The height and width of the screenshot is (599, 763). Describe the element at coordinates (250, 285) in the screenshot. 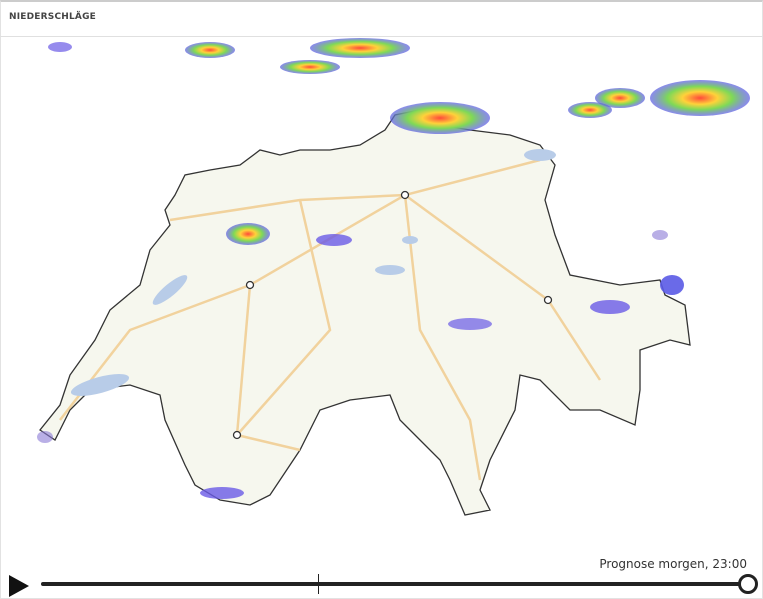

I see `city-marker-bern` at that location.